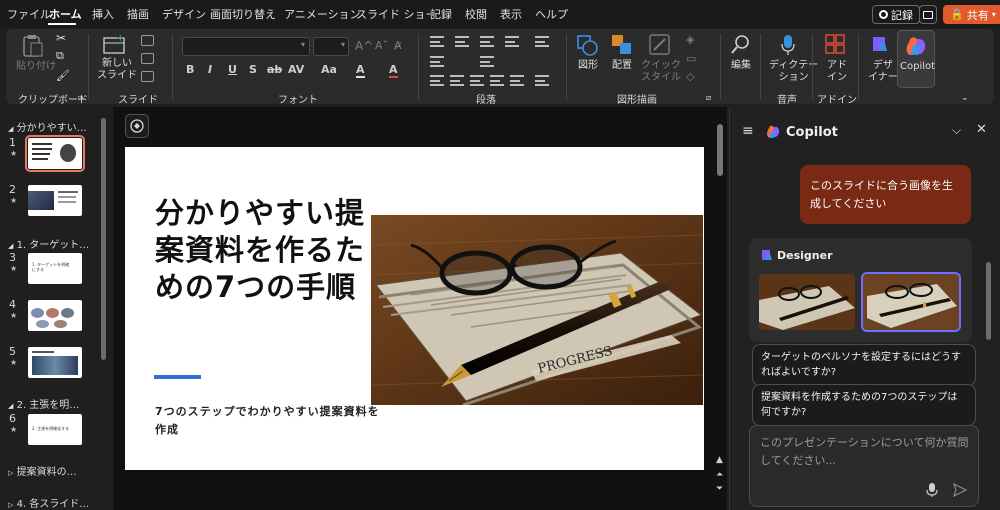 The width and height of the screenshot is (1000, 510). Describe the element at coordinates (114, 44) in the screenshot. I see `new-slide-button: +` at that location.